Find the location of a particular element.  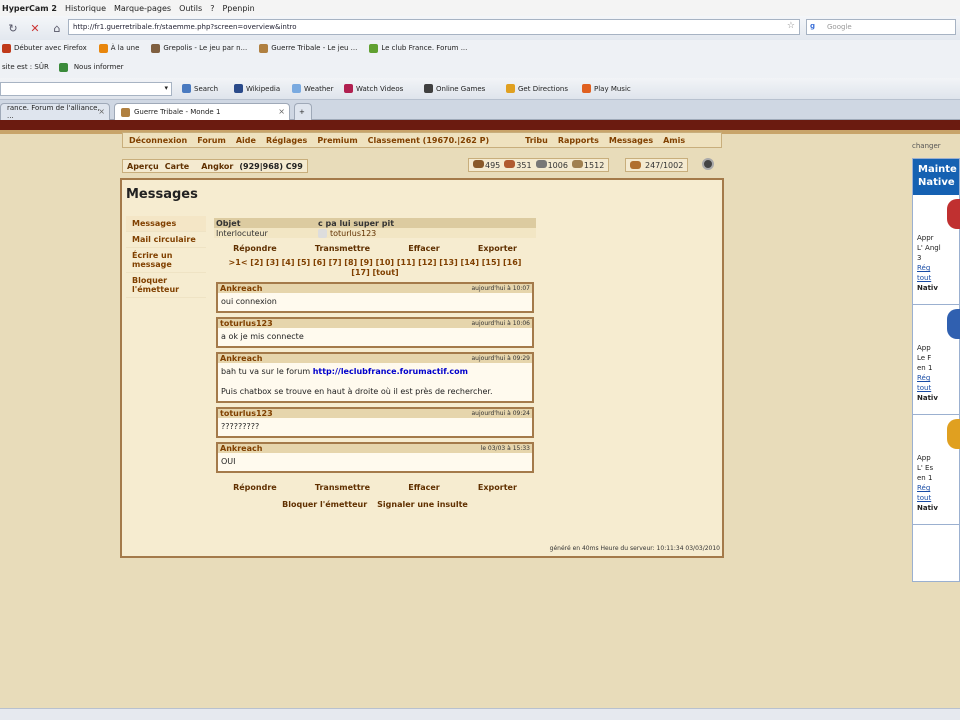

storage-resource: 1512 is located at coordinates (587, 165).